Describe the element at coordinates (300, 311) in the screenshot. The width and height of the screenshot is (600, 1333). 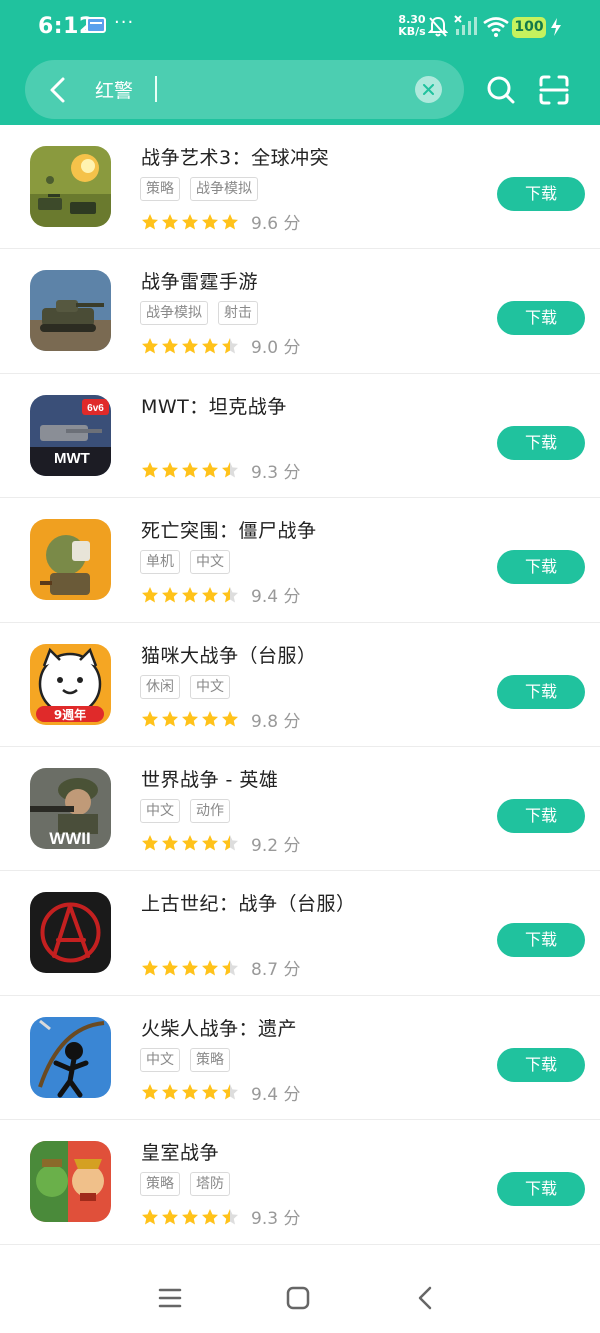
I see `list-item: 战争雷霆手游 战争模拟 射击 9.0 分 下载` at that location.